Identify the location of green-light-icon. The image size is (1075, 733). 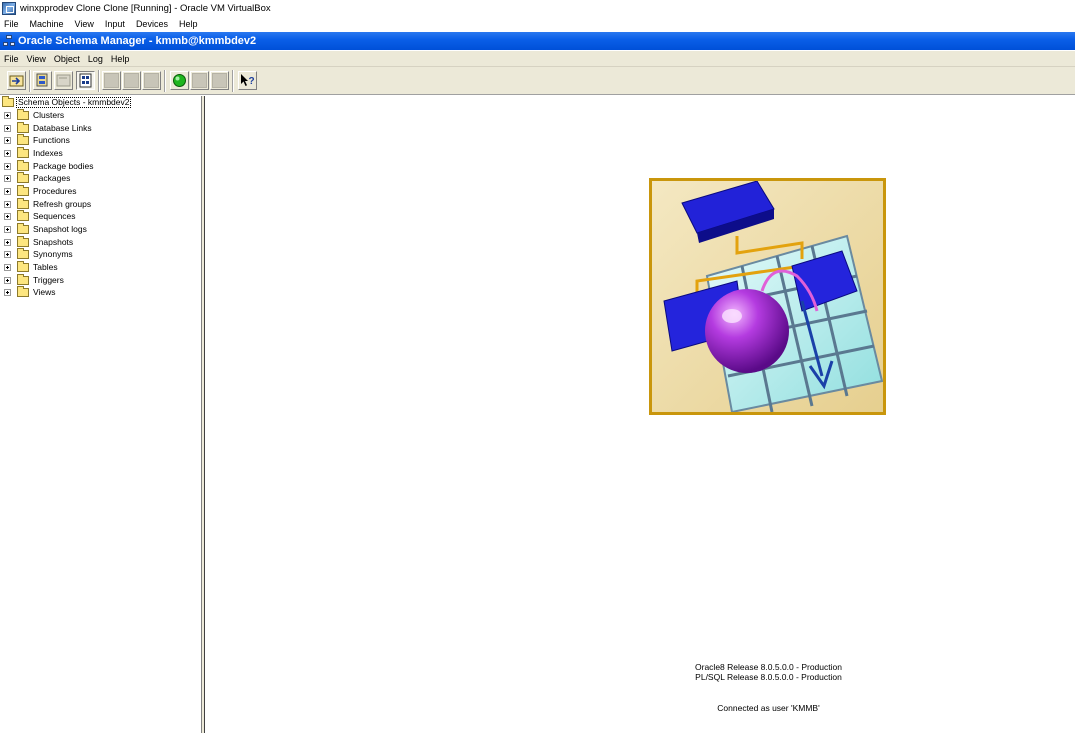
(179, 80).